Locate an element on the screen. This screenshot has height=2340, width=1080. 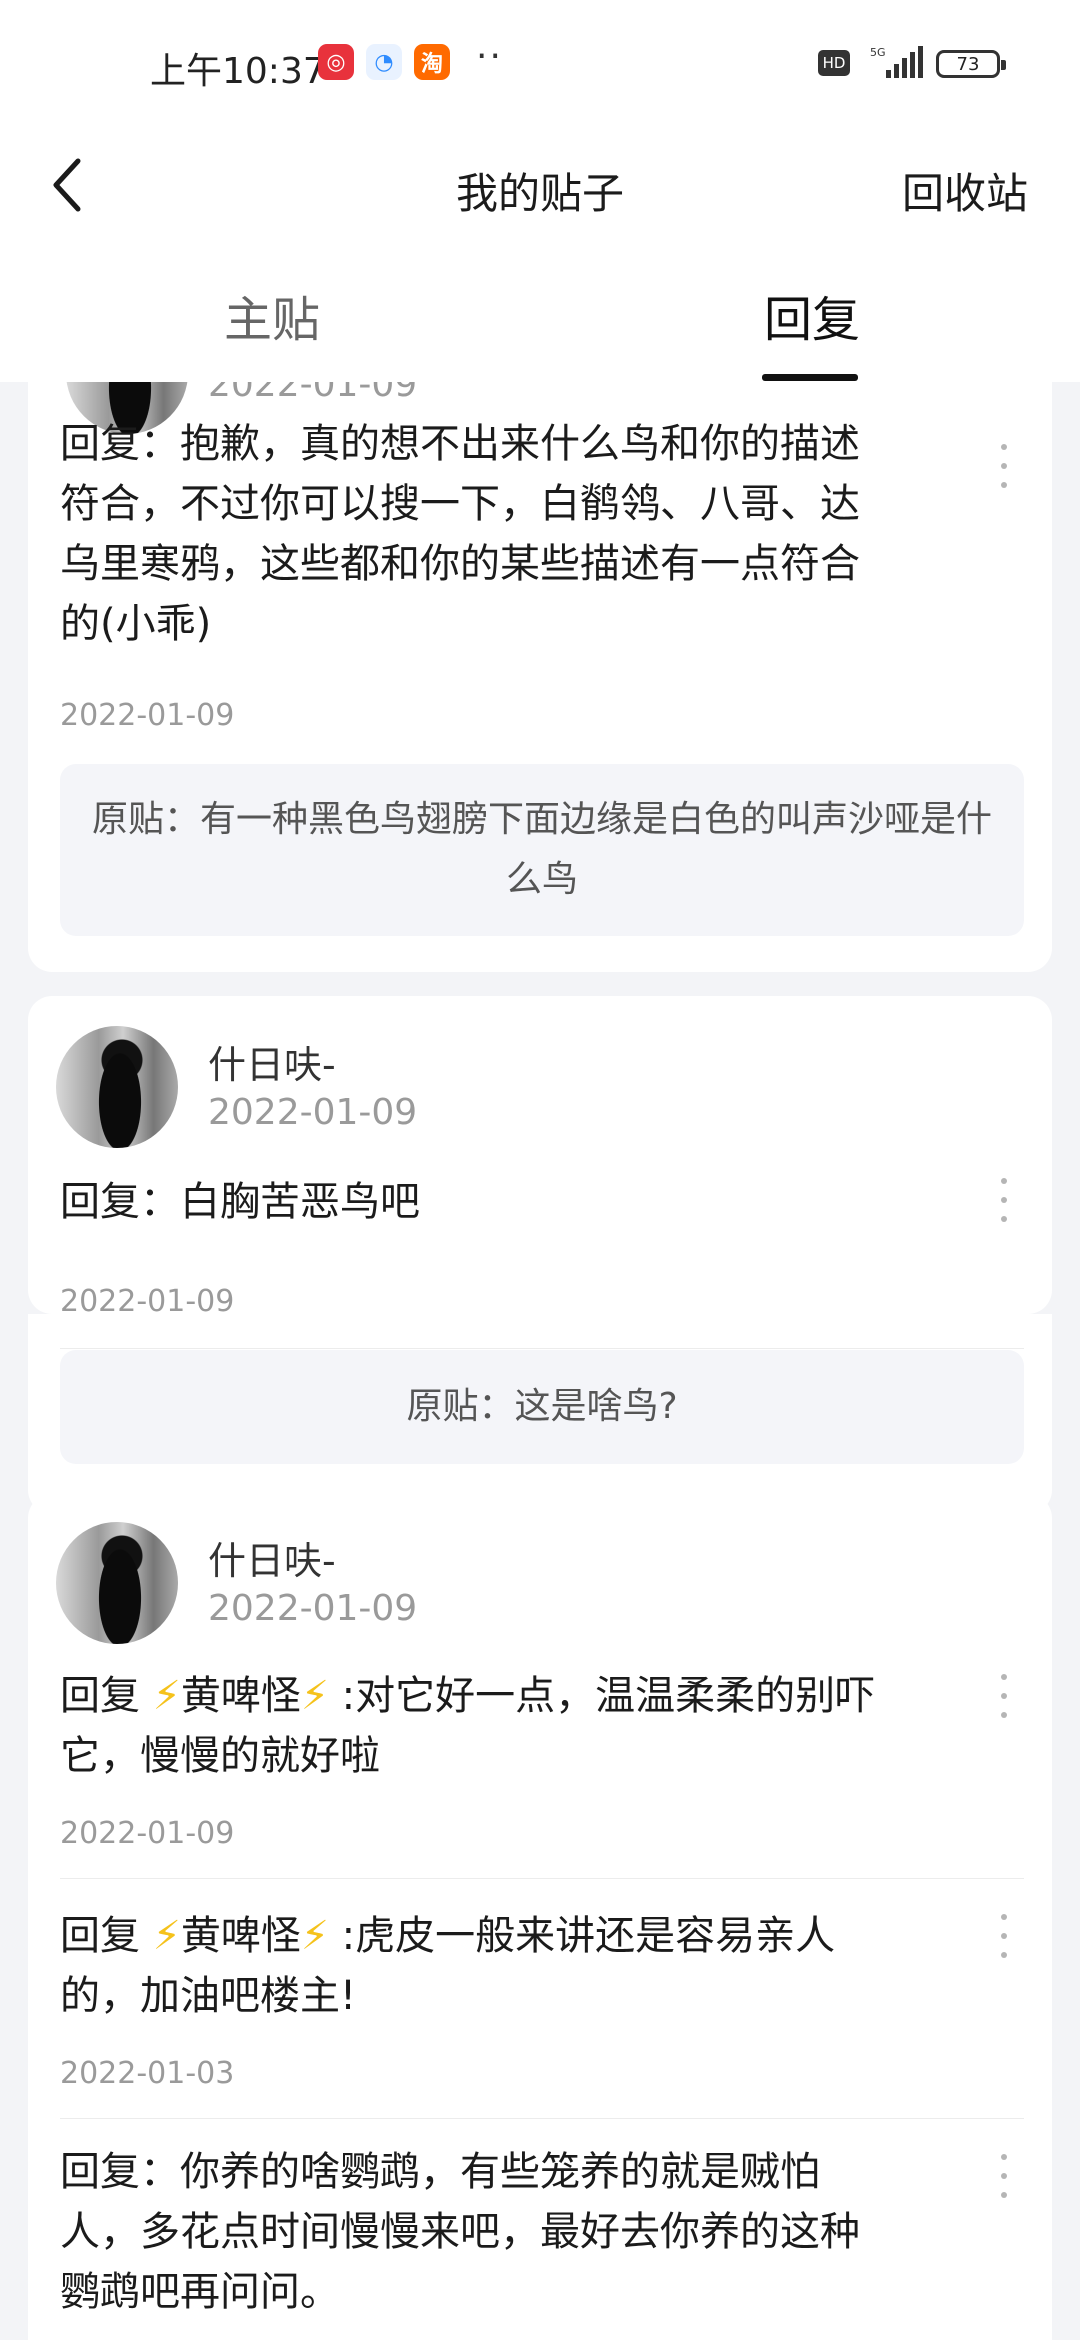
active-tab-indicator is located at coordinates (810, 377).